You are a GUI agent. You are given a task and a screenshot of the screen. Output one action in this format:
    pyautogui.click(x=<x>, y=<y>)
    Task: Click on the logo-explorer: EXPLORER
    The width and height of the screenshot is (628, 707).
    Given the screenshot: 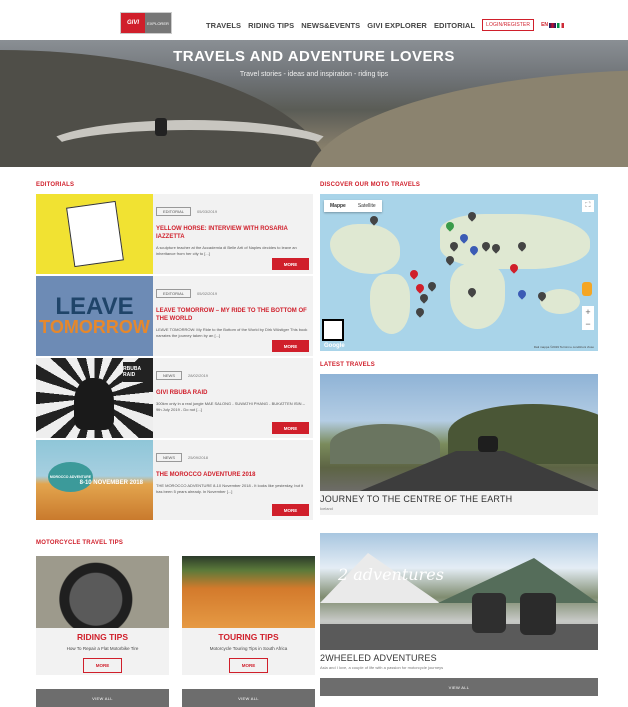 What is the action you would take?
    pyautogui.click(x=158, y=23)
    